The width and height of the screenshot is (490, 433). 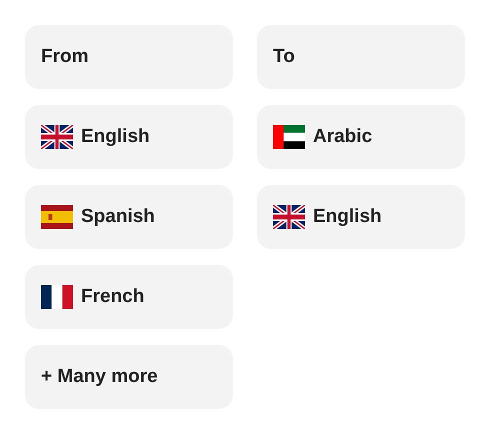 I want to click on language-option: Arabic, so click(x=361, y=137).